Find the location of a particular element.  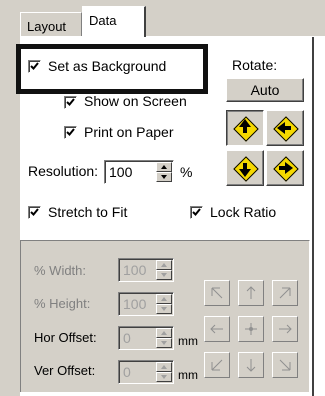

ver-offset-label: Ver Offset: is located at coordinates (65, 370).